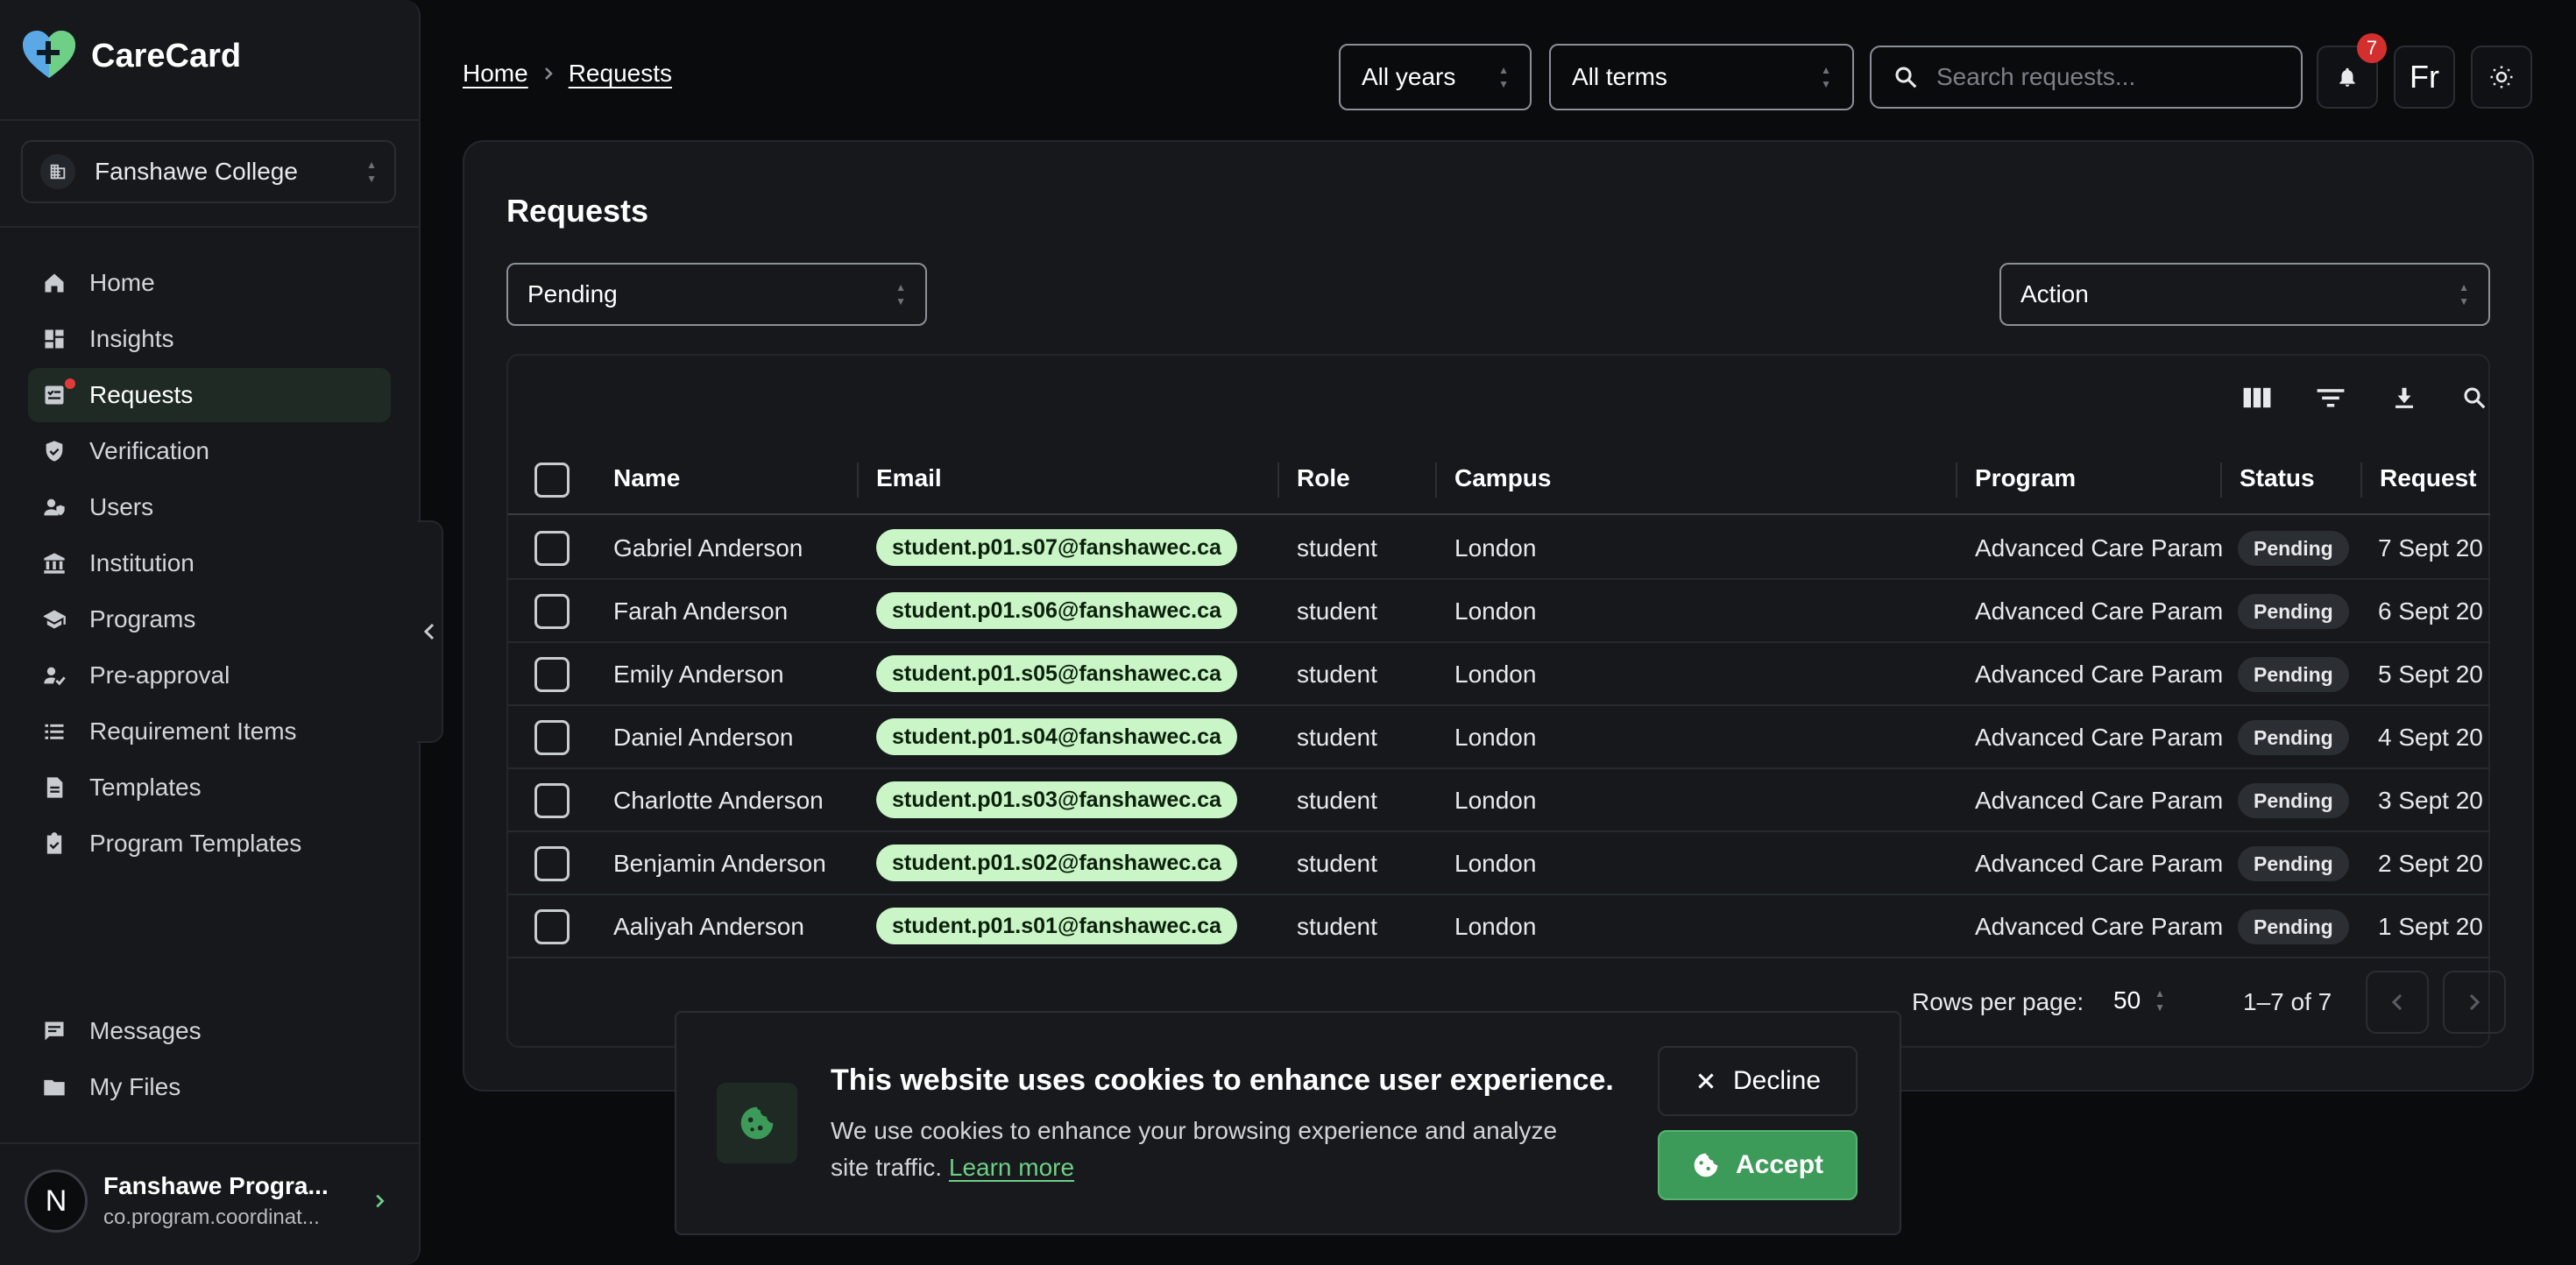  What do you see at coordinates (54, 563) in the screenshot?
I see `bank-icon` at bounding box center [54, 563].